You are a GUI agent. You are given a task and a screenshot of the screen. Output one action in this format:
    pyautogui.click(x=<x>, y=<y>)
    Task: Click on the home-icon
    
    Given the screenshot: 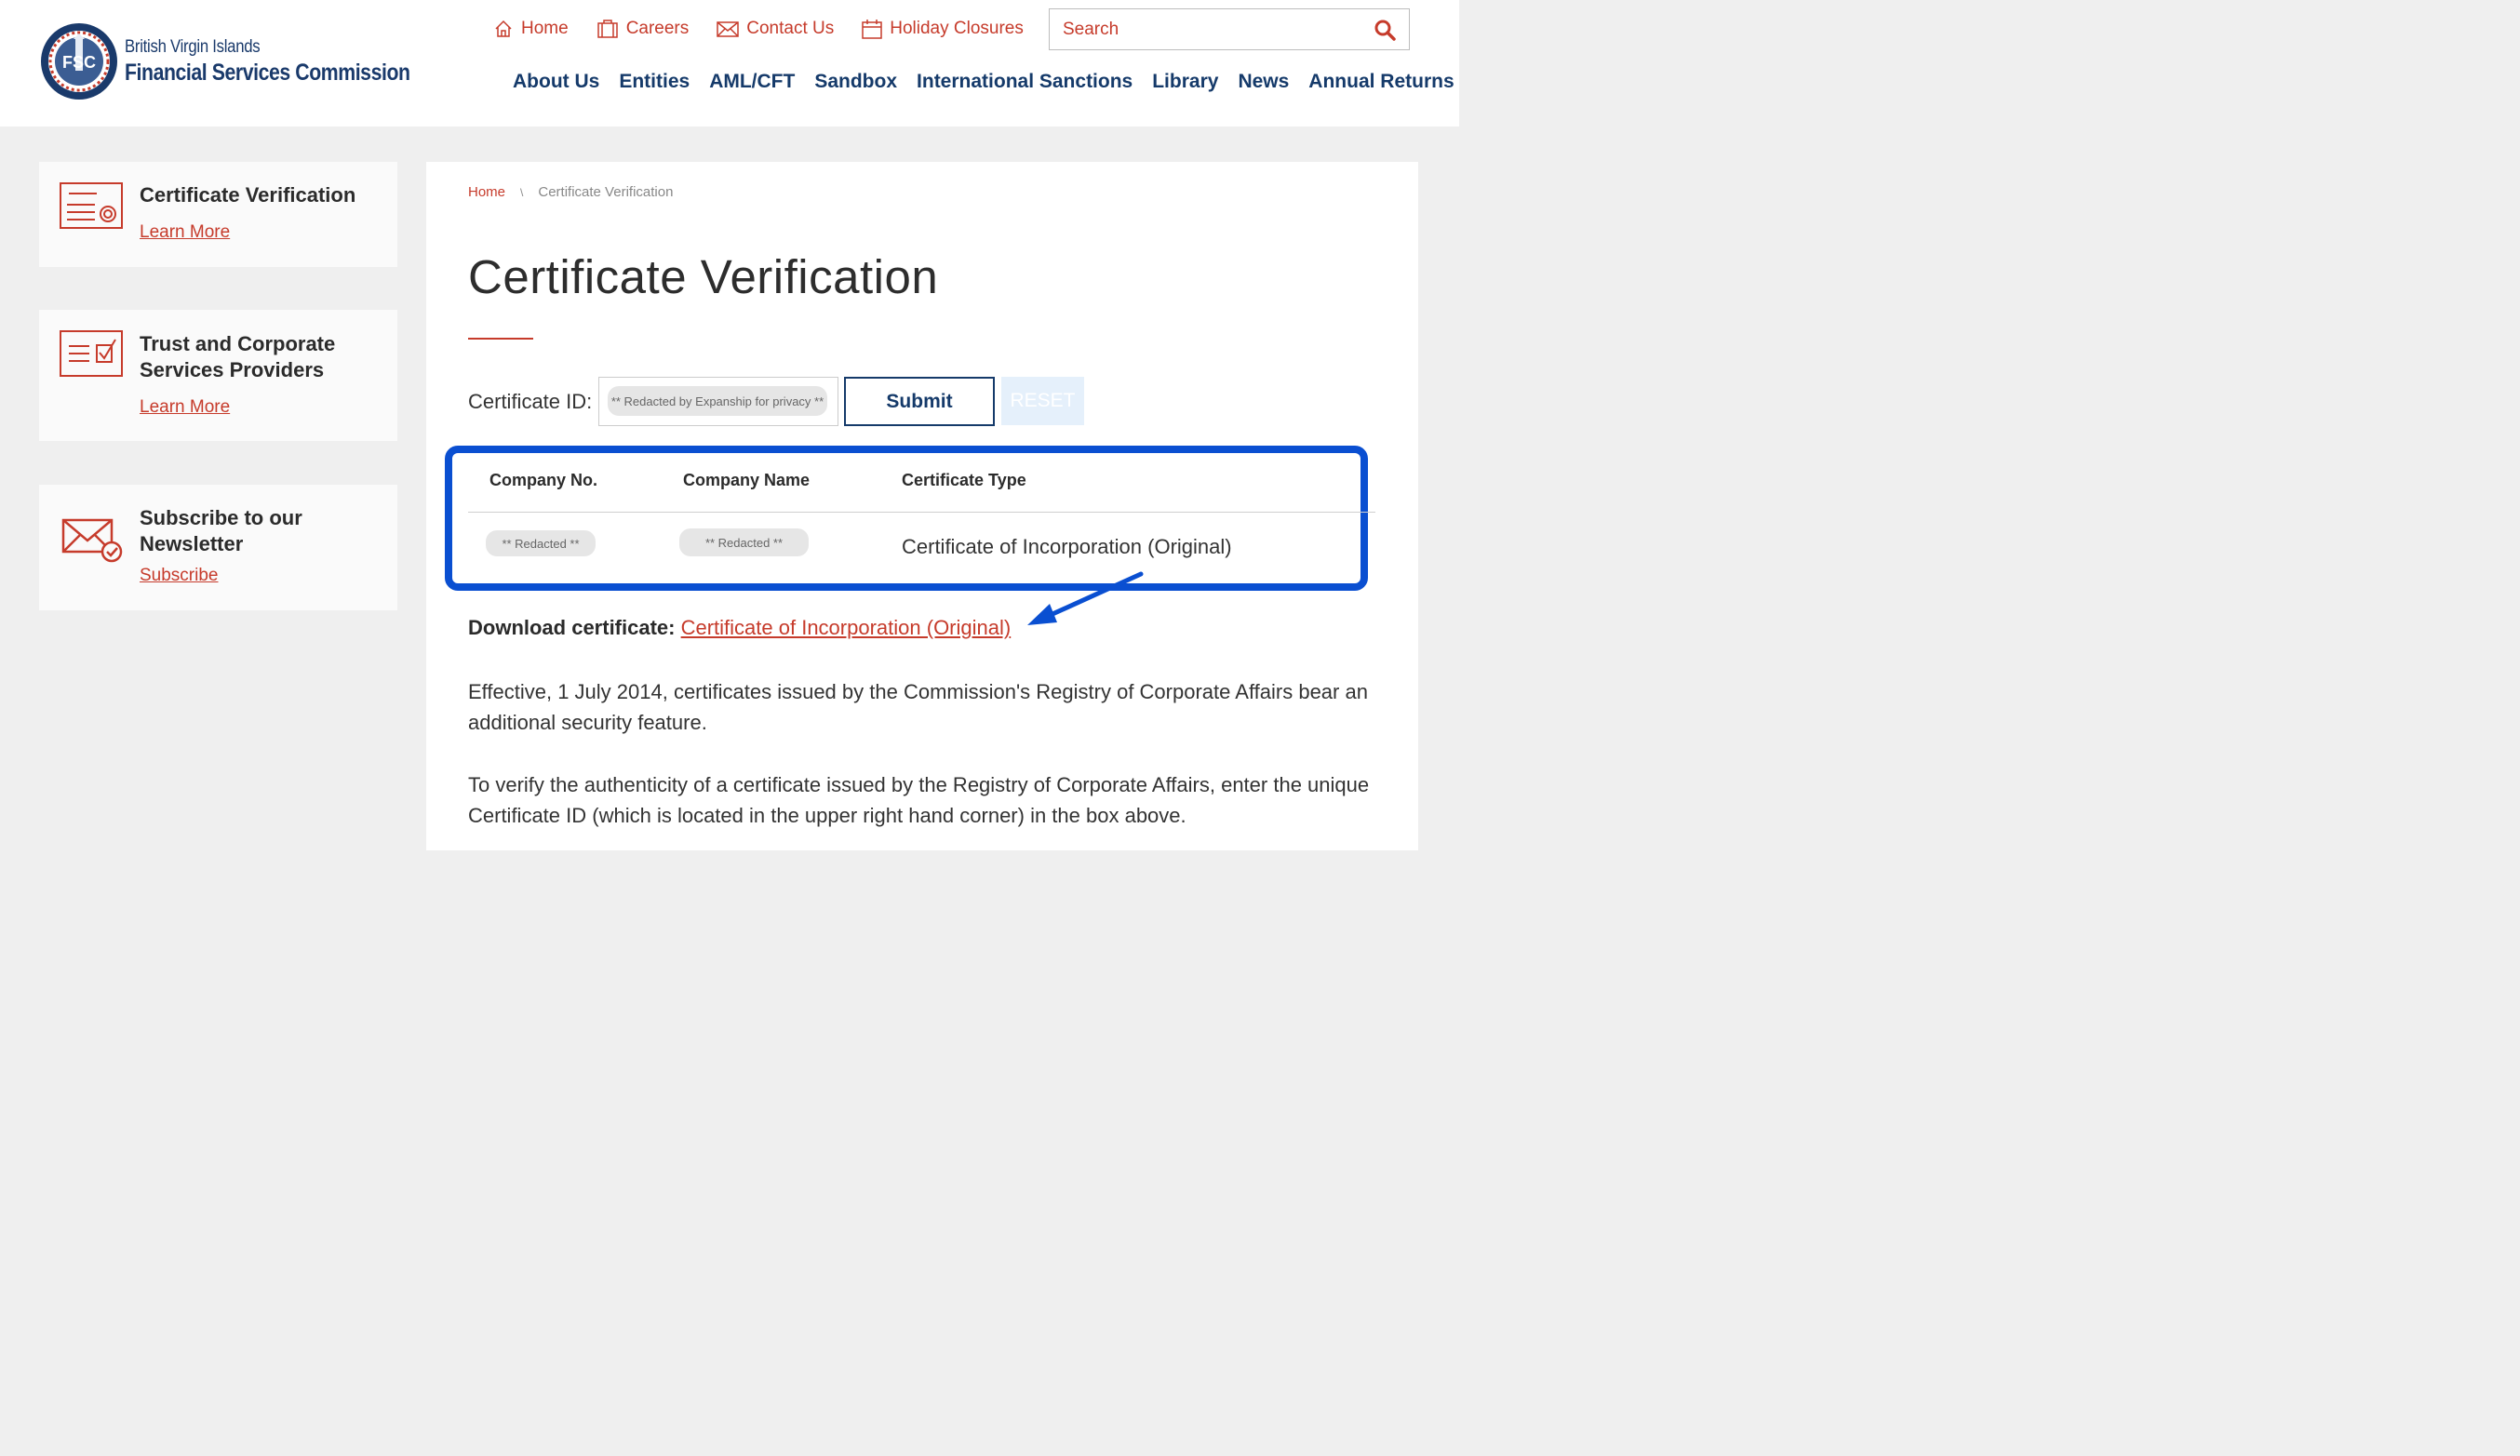 What is the action you would take?
    pyautogui.click(x=503, y=28)
    